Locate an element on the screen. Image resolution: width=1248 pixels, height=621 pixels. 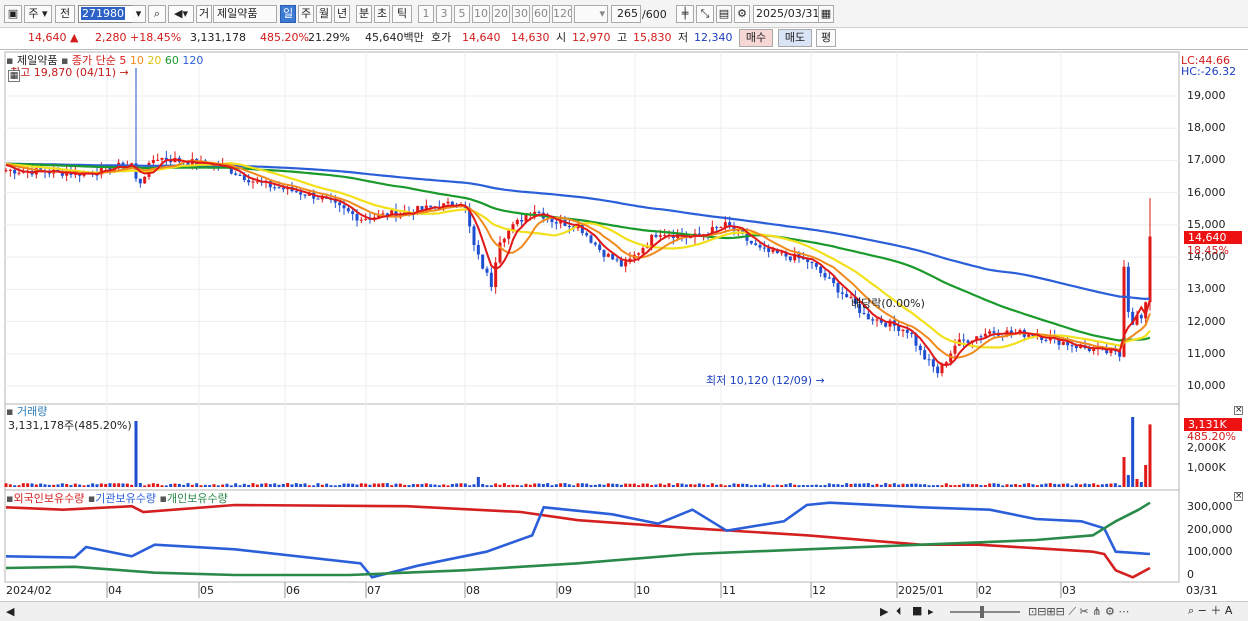
scroll-right-icon: ▶ is located at coordinates (884, 611).